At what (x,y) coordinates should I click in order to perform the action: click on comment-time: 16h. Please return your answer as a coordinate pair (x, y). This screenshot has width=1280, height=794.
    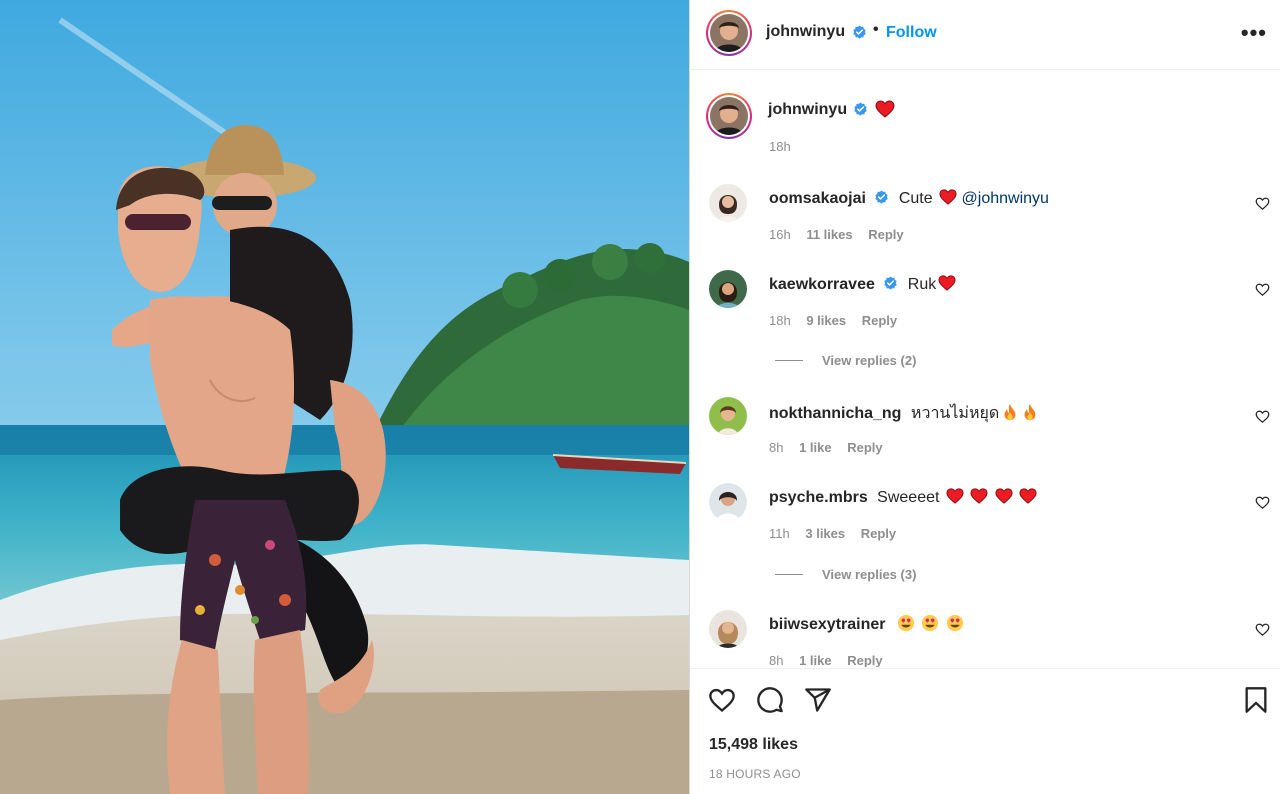
    Looking at the image, I should click on (780, 234).